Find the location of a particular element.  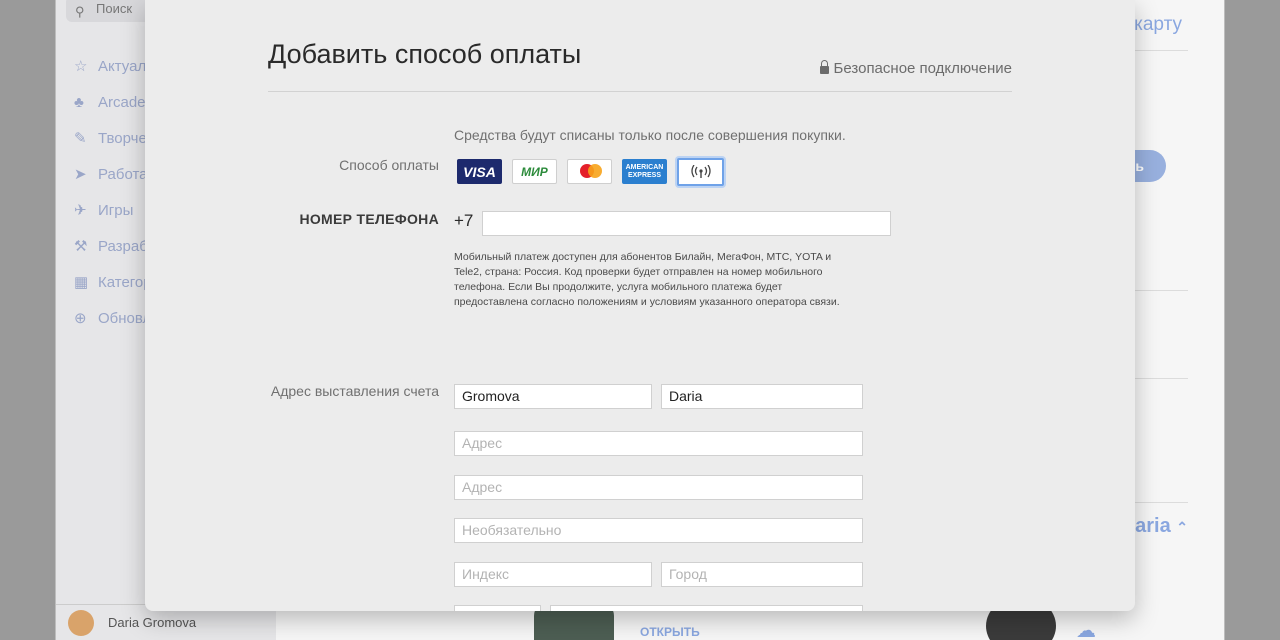

cloud-download-icon: ☁ is located at coordinates (1086, 629).